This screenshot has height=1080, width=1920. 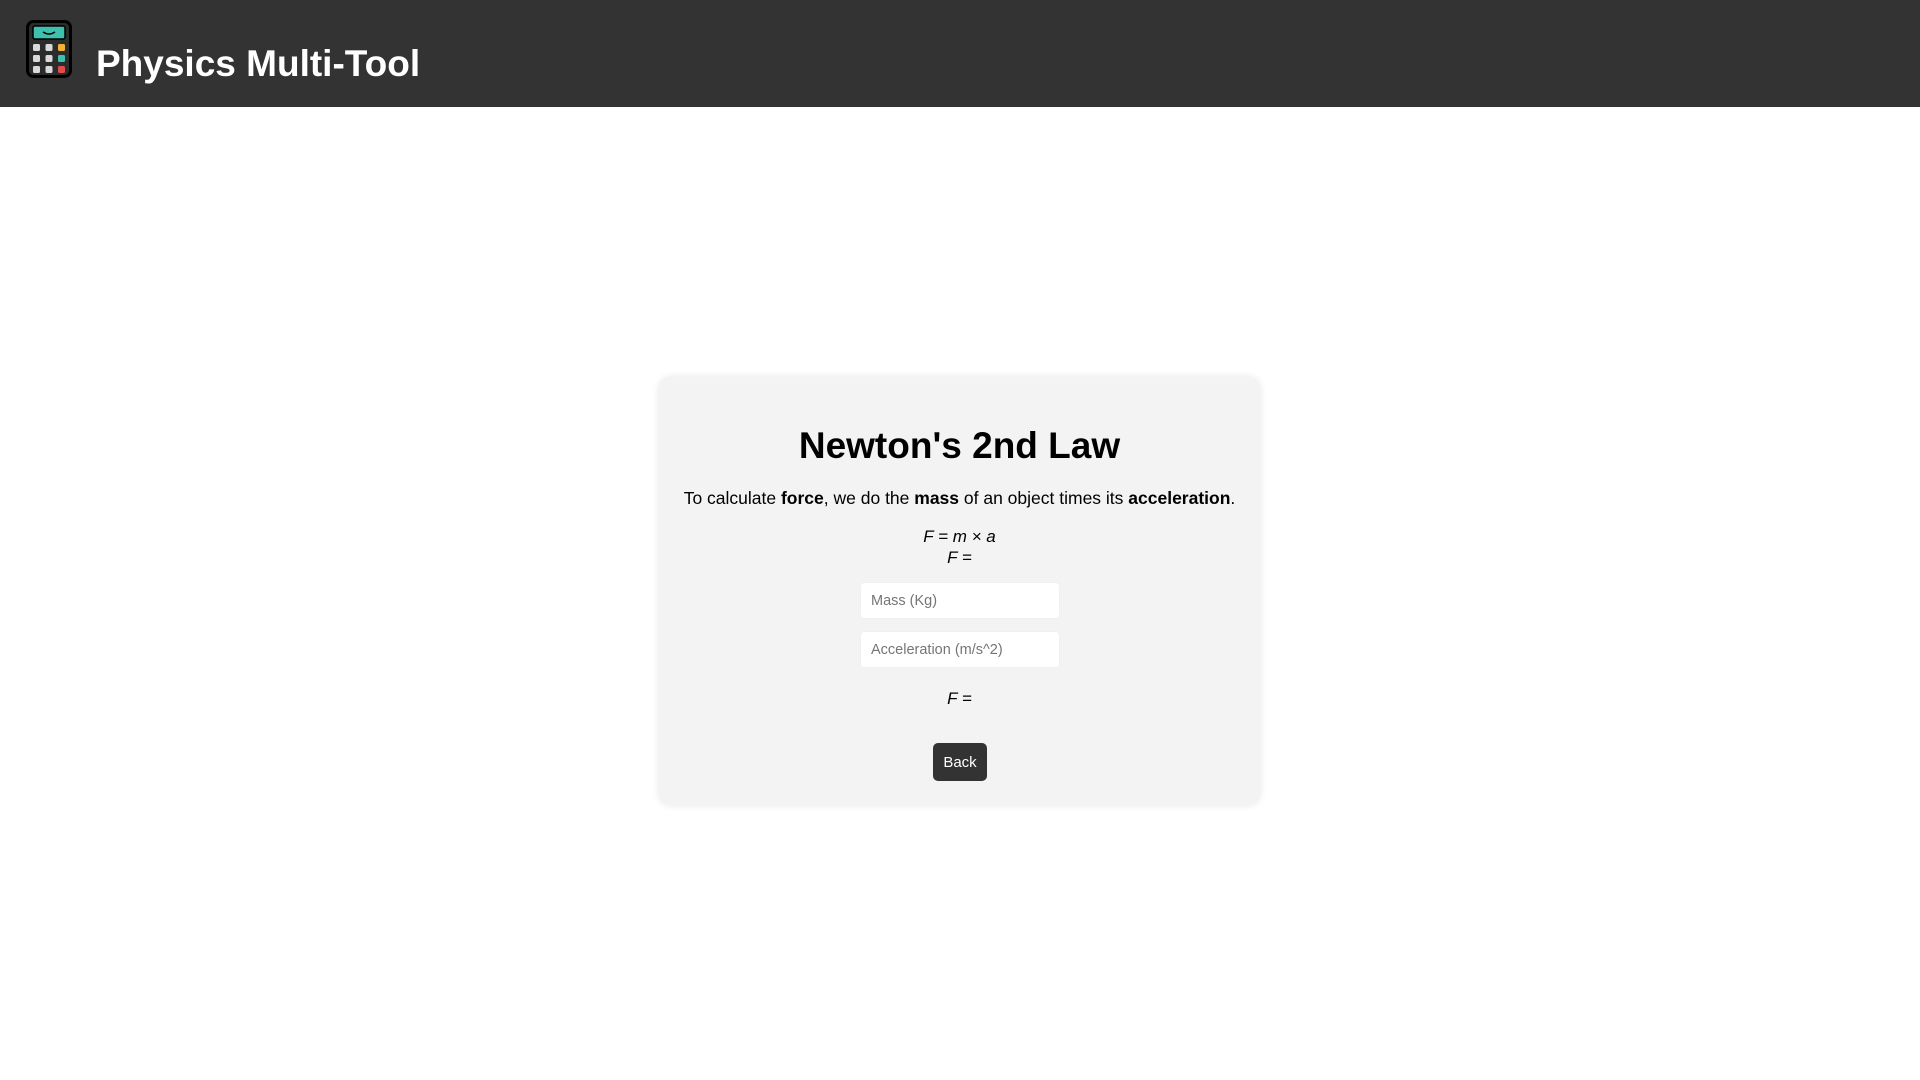 What do you see at coordinates (959, 445) in the screenshot?
I see `card-title: Newton's 2nd Law` at bounding box center [959, 445].